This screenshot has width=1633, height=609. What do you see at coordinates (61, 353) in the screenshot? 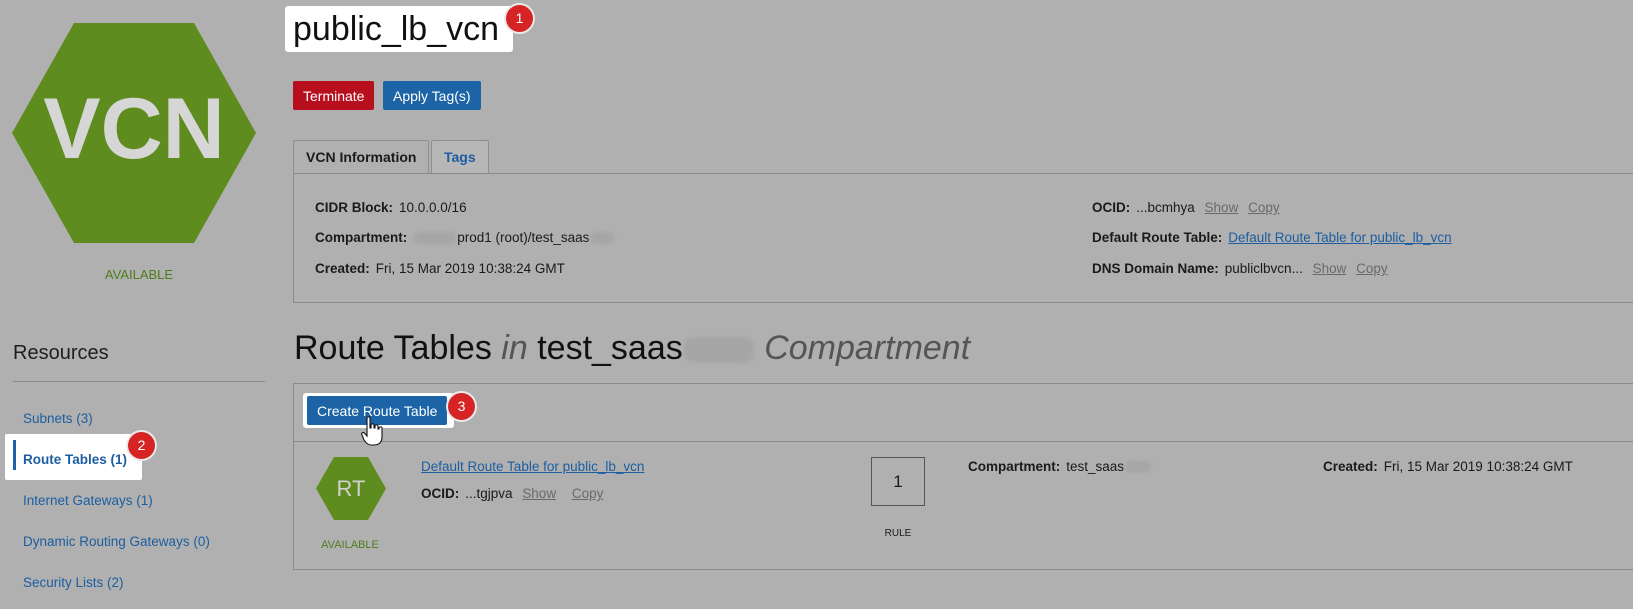
I see `resources-heading: Resources` at bounding box center [61, 353].